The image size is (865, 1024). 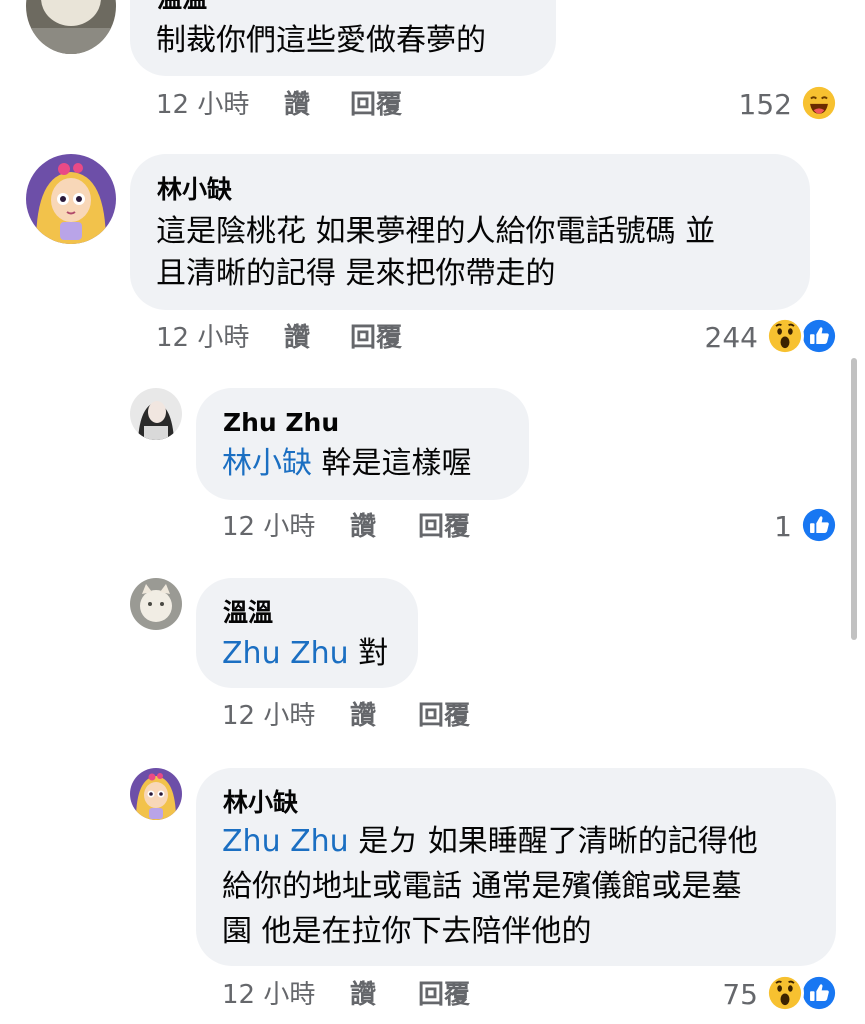 I want to click on comment-text: Zhu Zhu 對, so click(x=305, y=653).